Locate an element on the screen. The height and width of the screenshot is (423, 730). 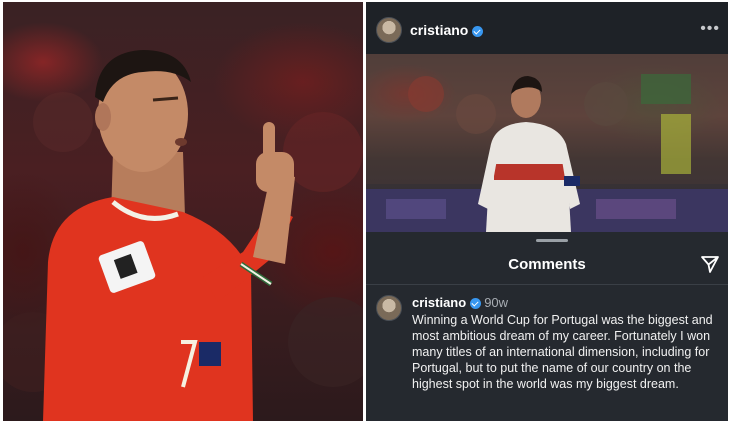
post-username: cristiano is located at coordinates (447, 30).